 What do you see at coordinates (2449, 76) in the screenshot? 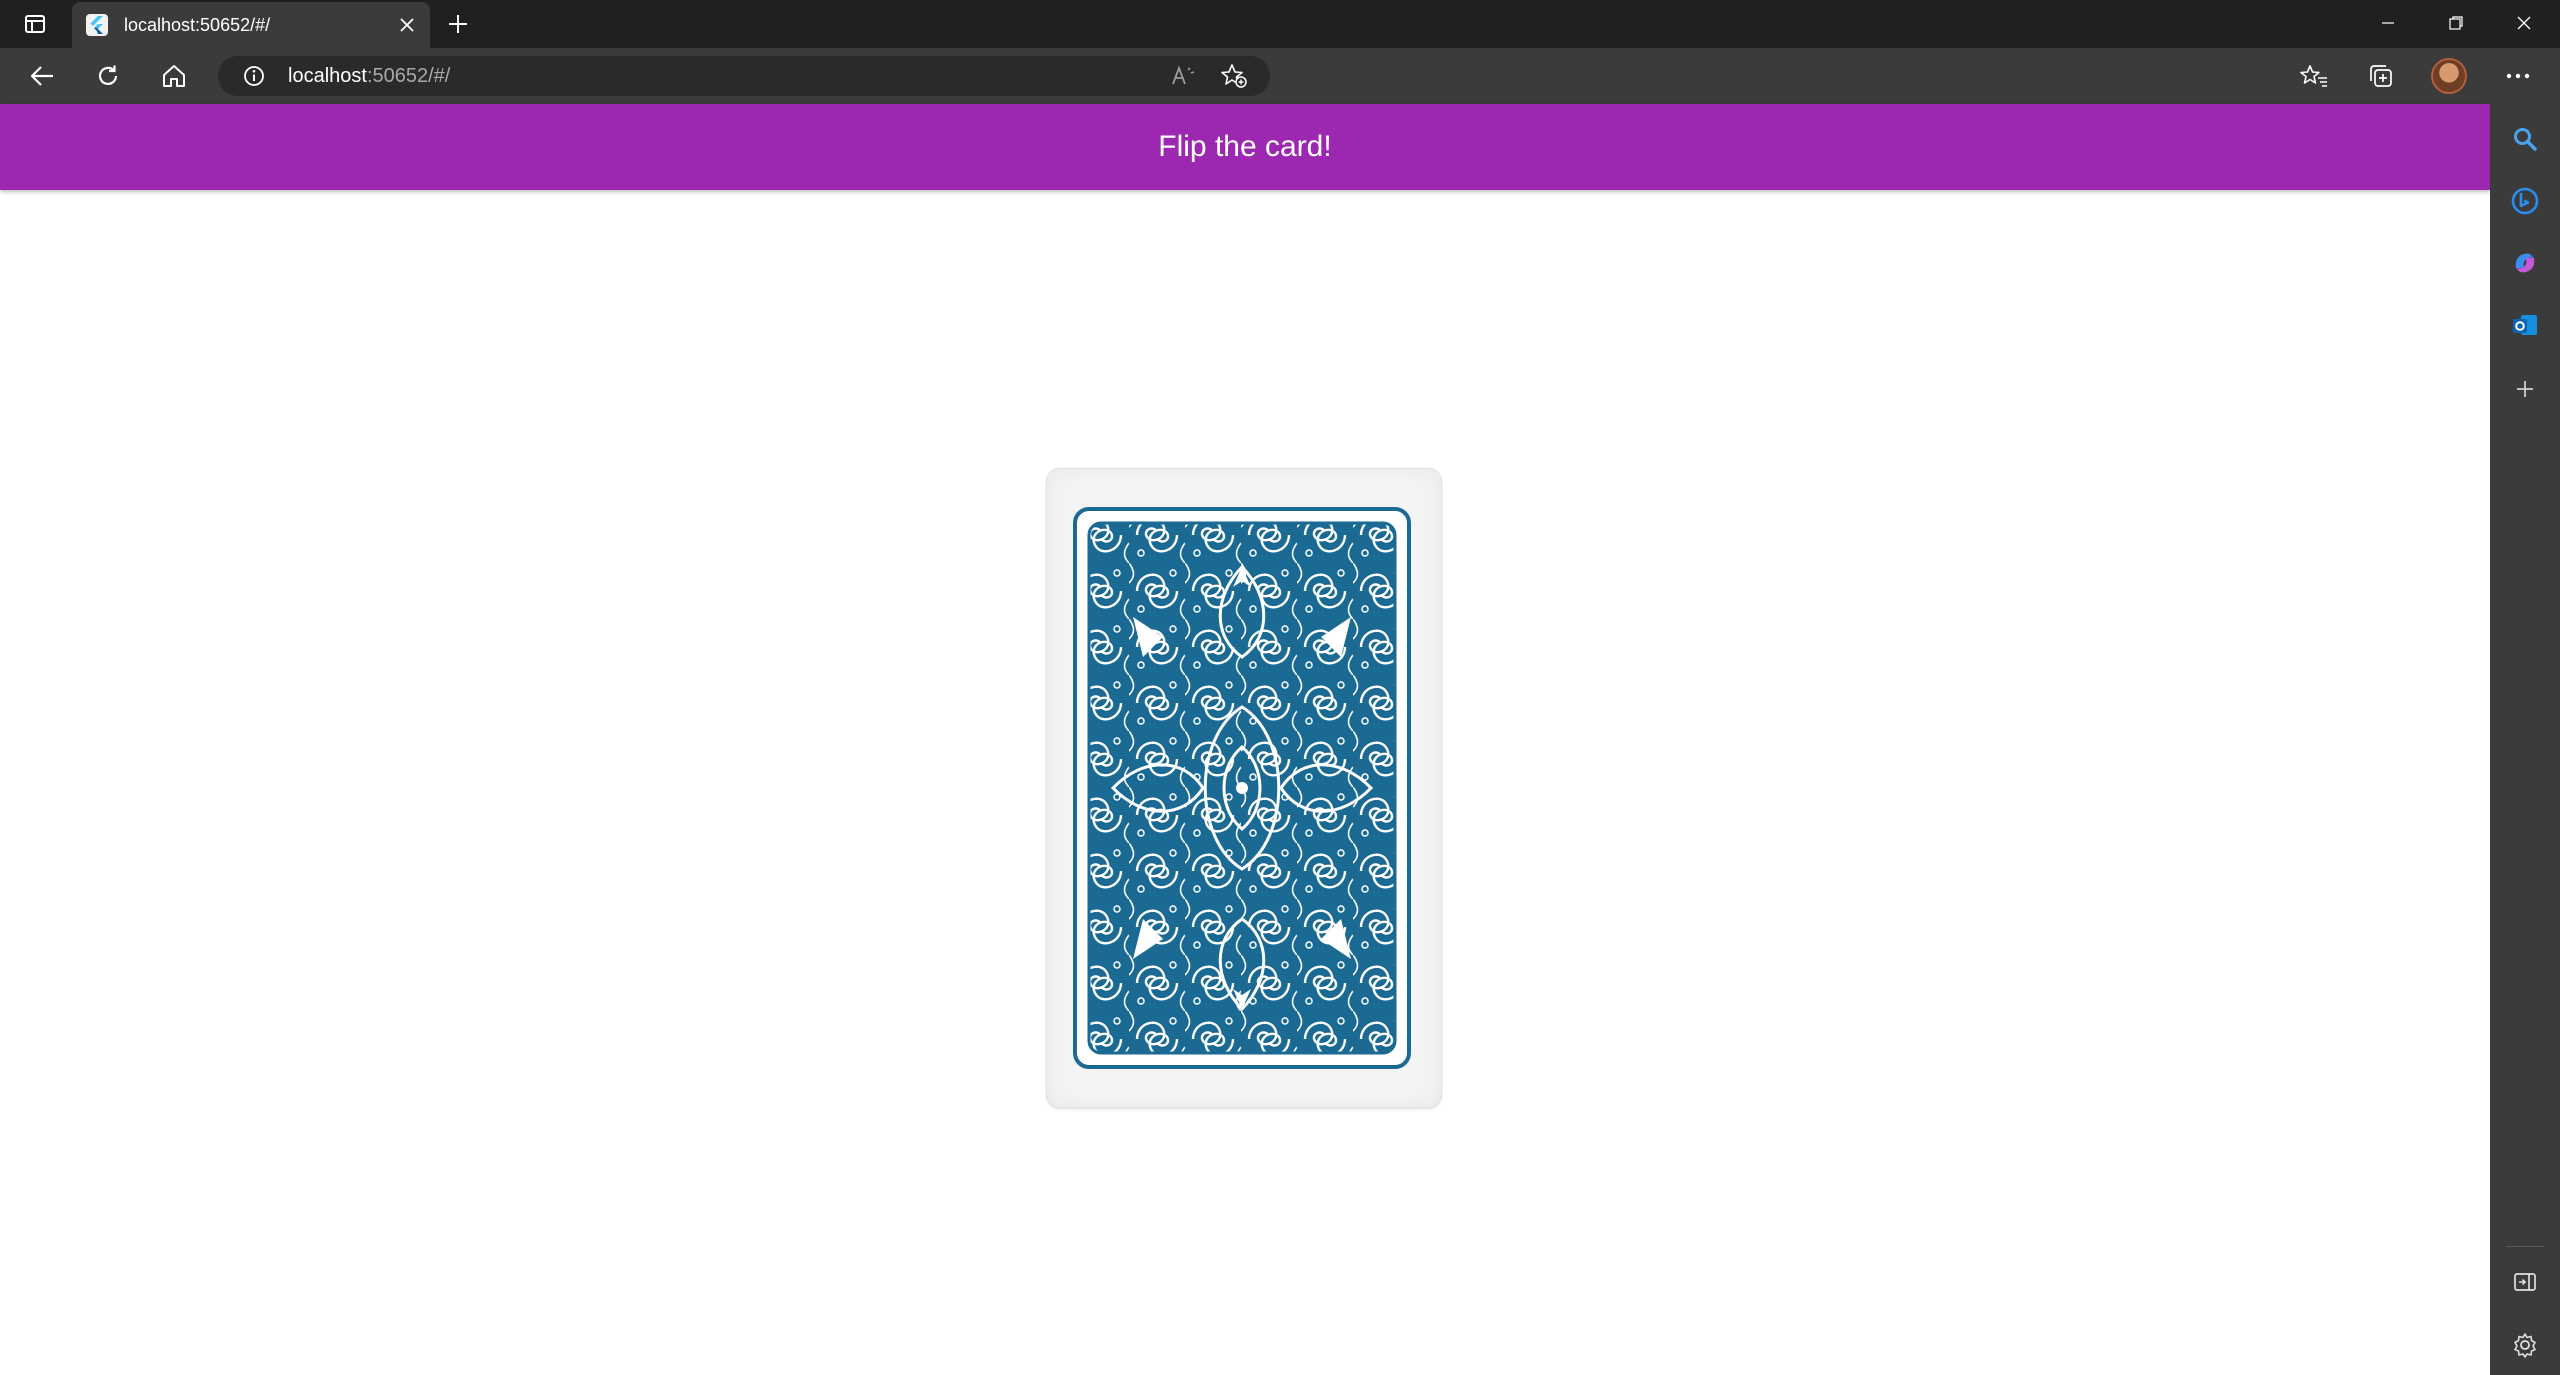
I see `profile-avatar` at bounding box center [2449, 76].